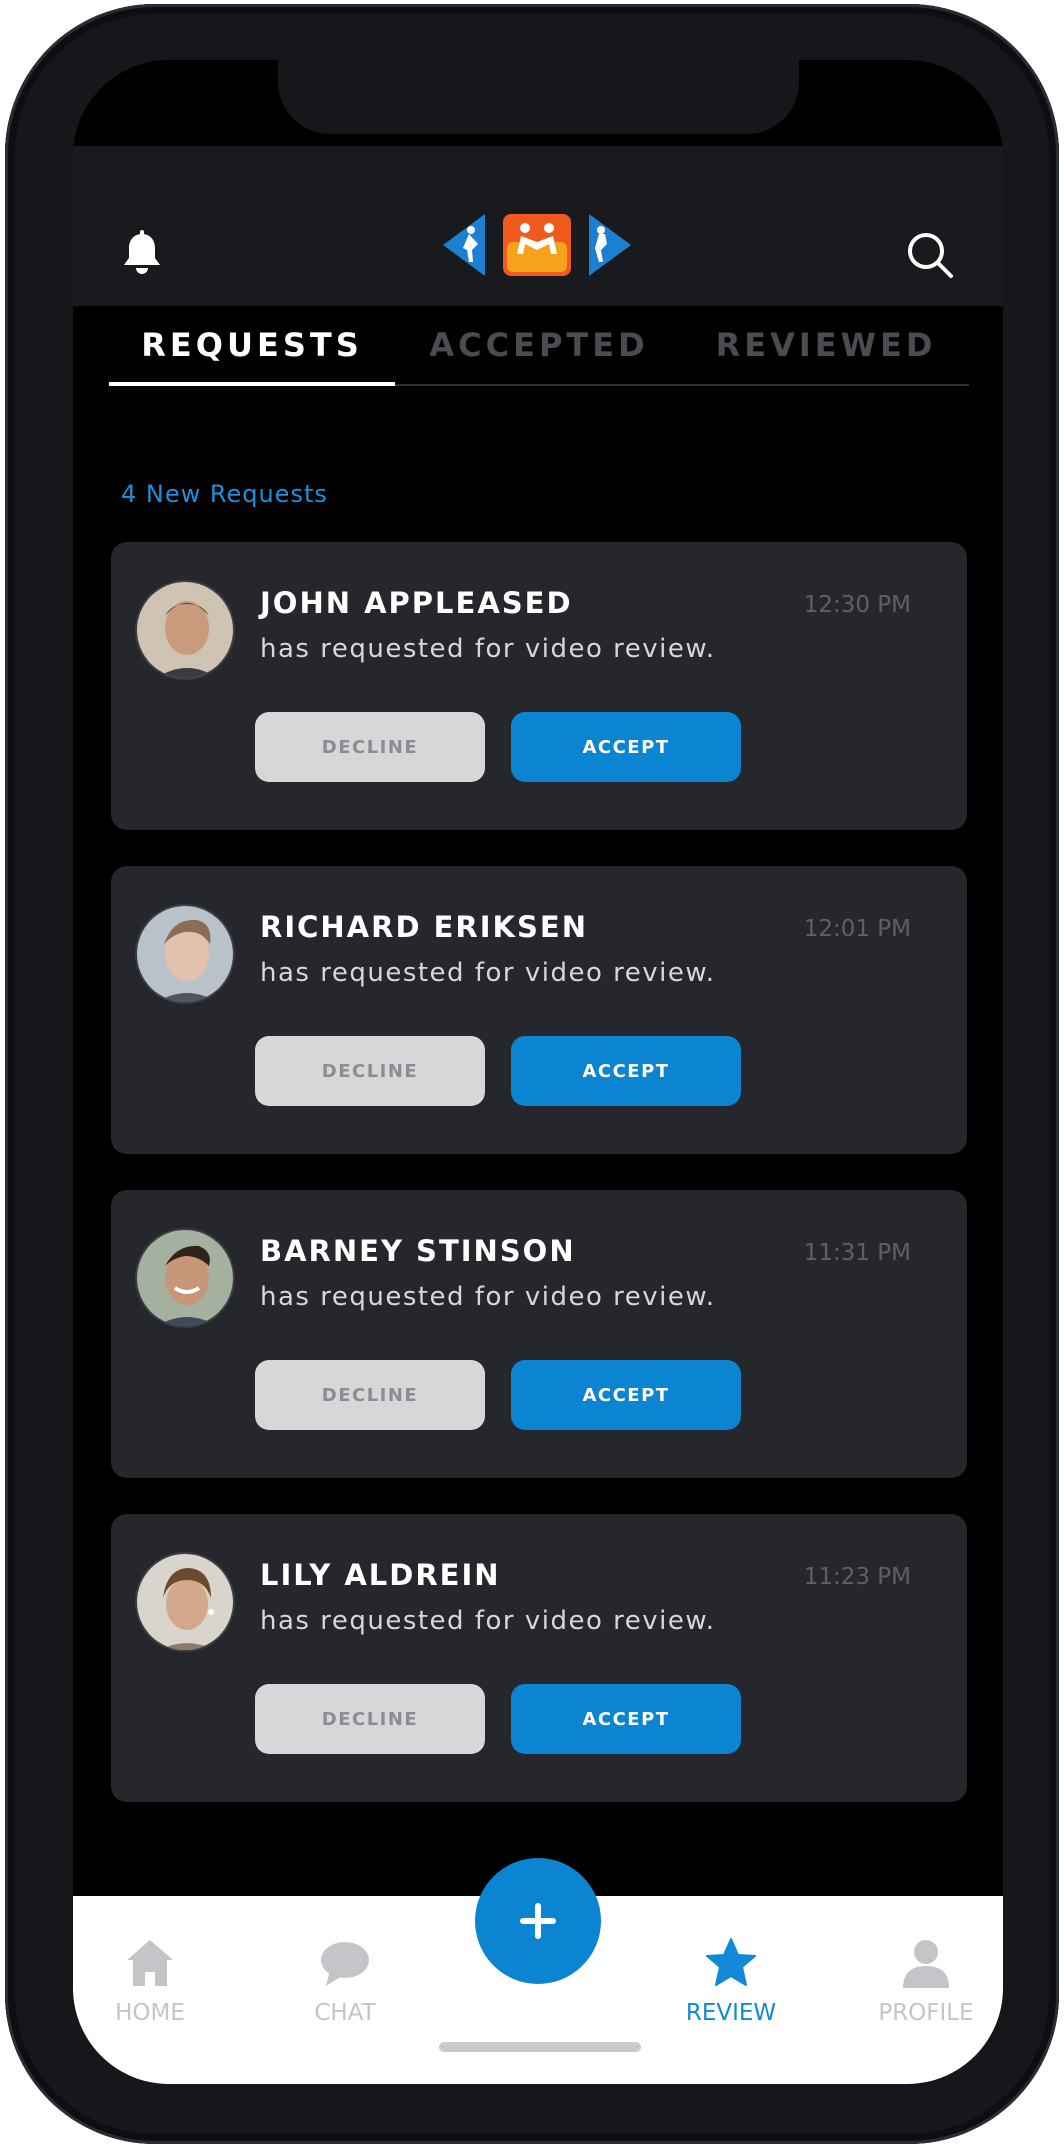  I want to click on nav-review: REVIEW, so click(731, 1981).